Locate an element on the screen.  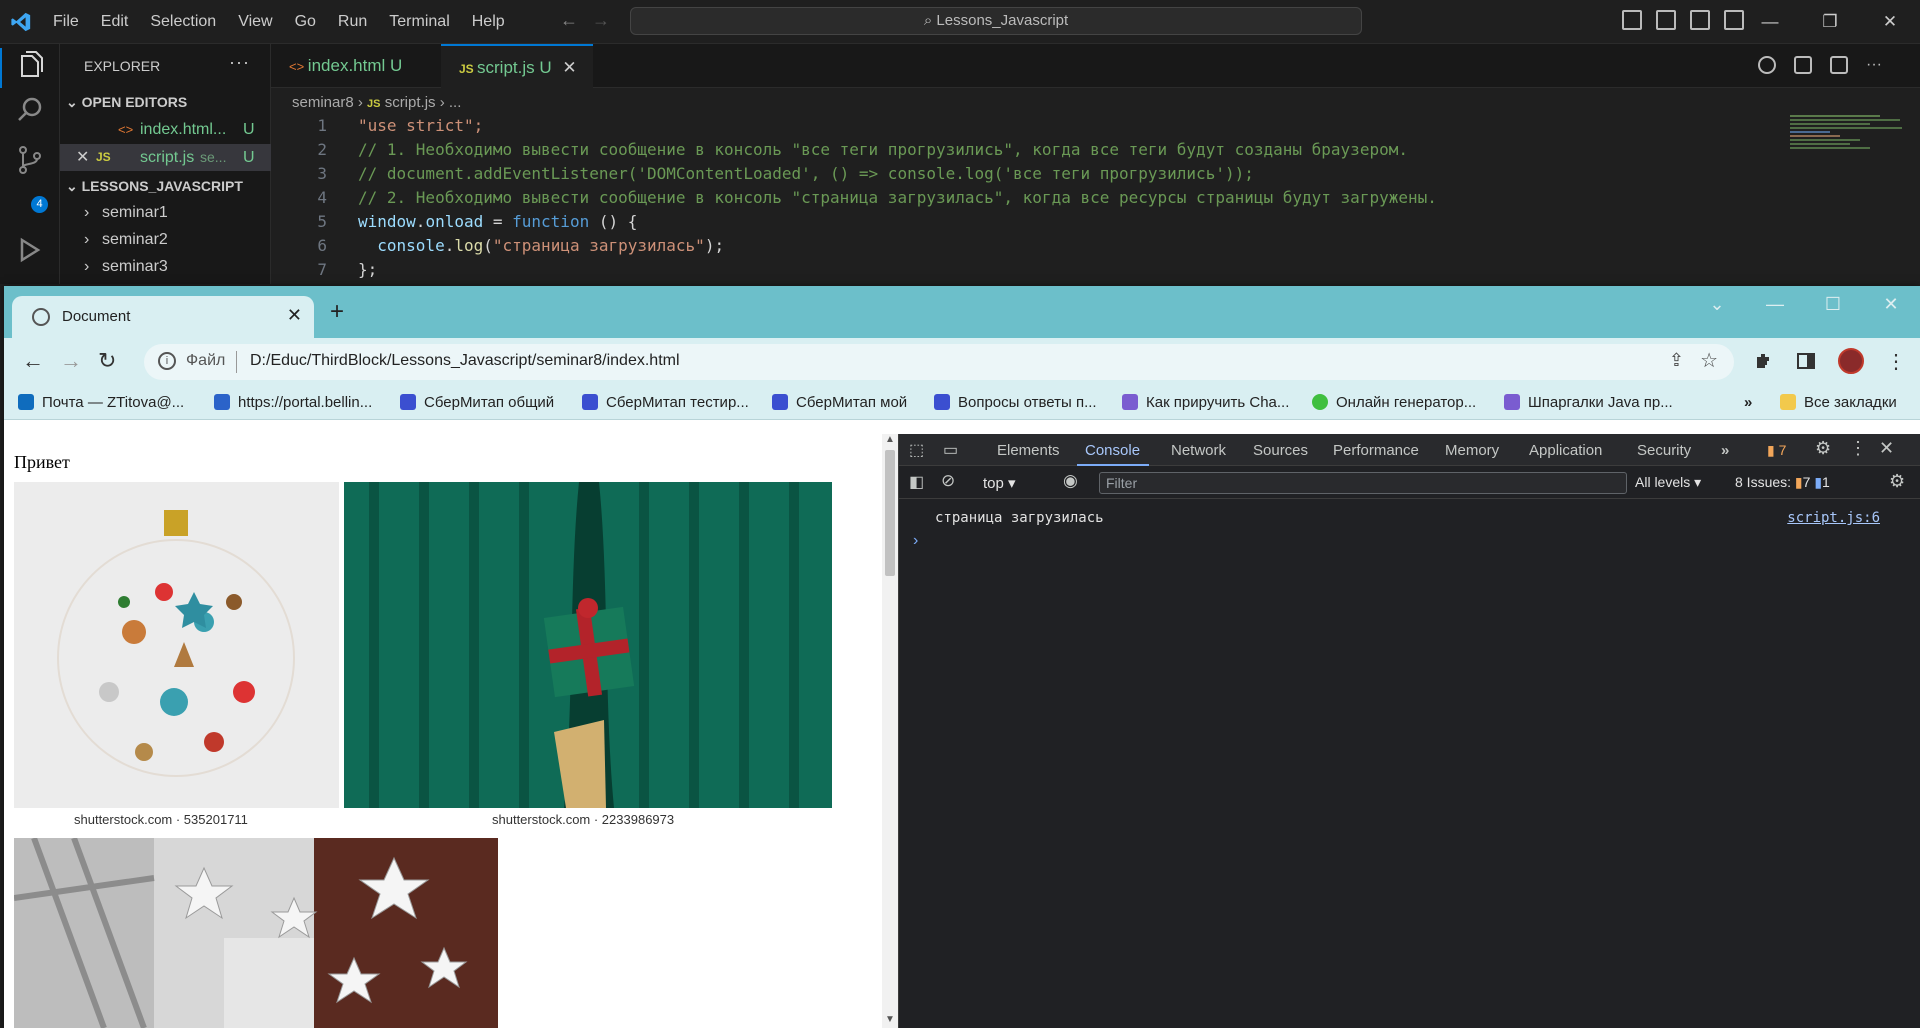
menu-edit: Edit is located at coordinates (115, 22).